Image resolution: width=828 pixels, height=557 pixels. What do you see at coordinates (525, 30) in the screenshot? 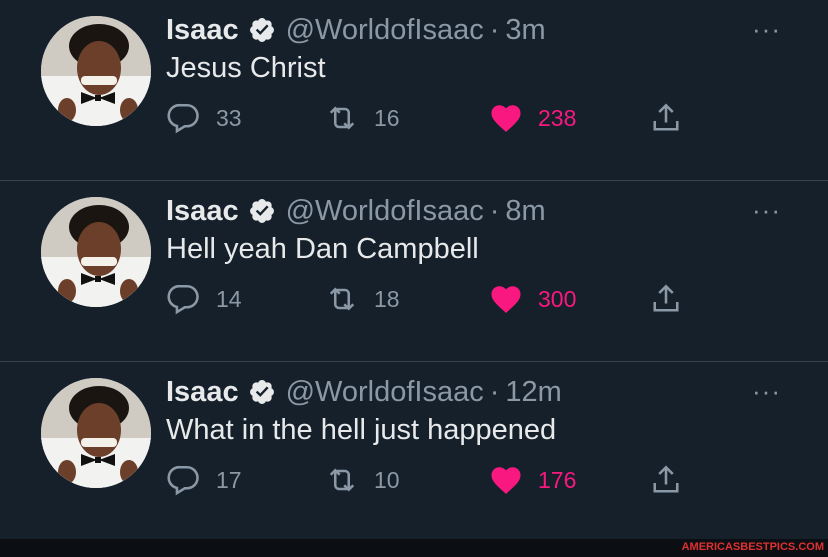
I see `timestamp: 3m` at bounding box center [525, 30].